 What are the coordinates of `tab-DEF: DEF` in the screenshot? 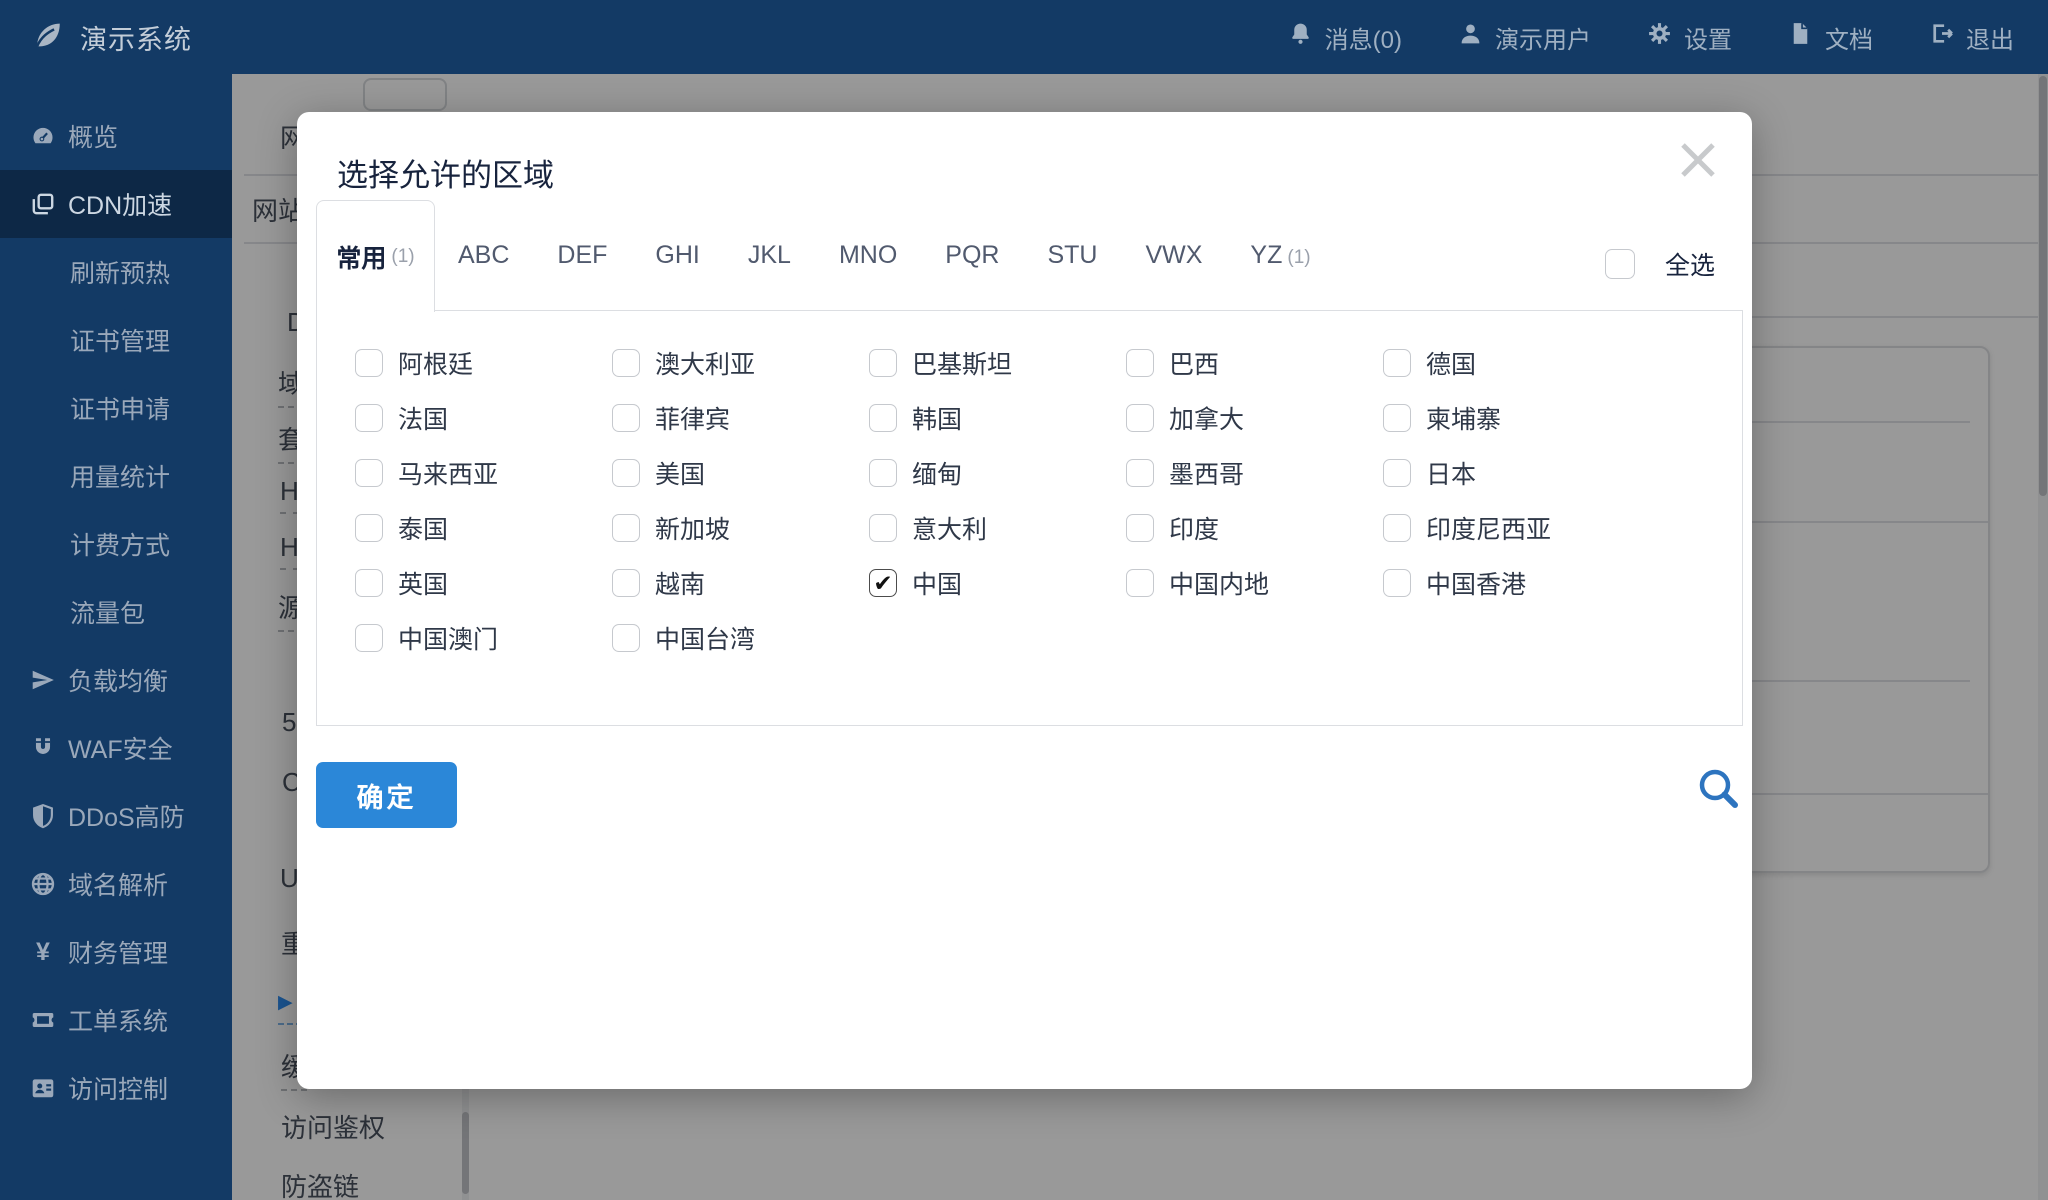 It's located at (582, 255).